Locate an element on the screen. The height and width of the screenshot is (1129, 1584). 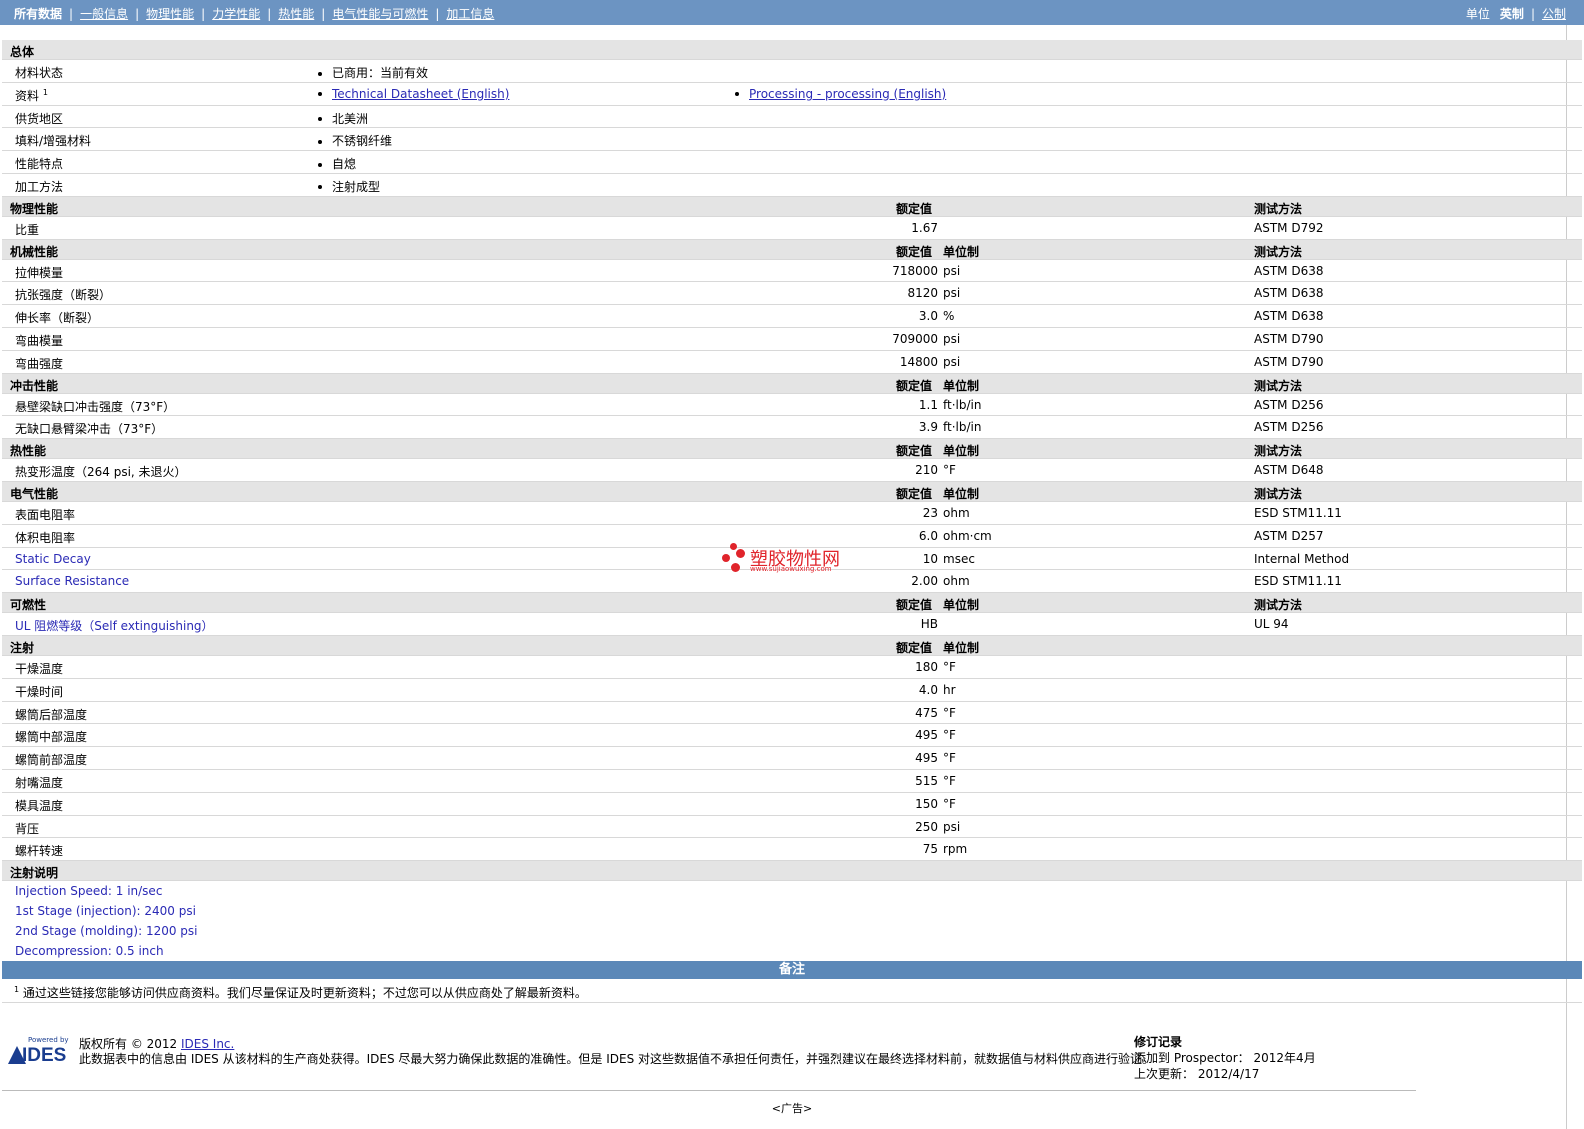
unit-switch: 单位 英制 | 公制 is located at coordinates (1515, 14).